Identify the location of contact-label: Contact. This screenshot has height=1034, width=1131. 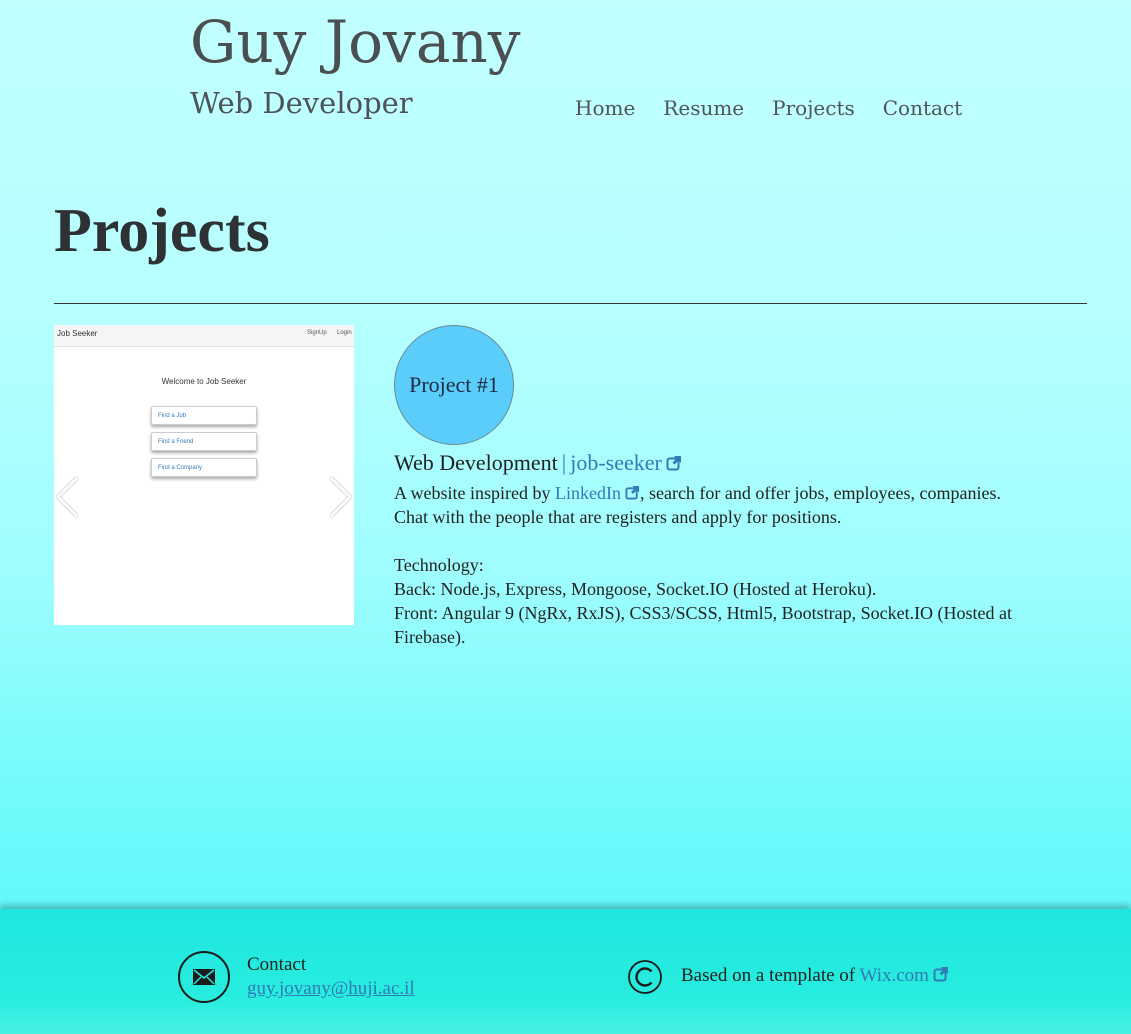
(277, 964).